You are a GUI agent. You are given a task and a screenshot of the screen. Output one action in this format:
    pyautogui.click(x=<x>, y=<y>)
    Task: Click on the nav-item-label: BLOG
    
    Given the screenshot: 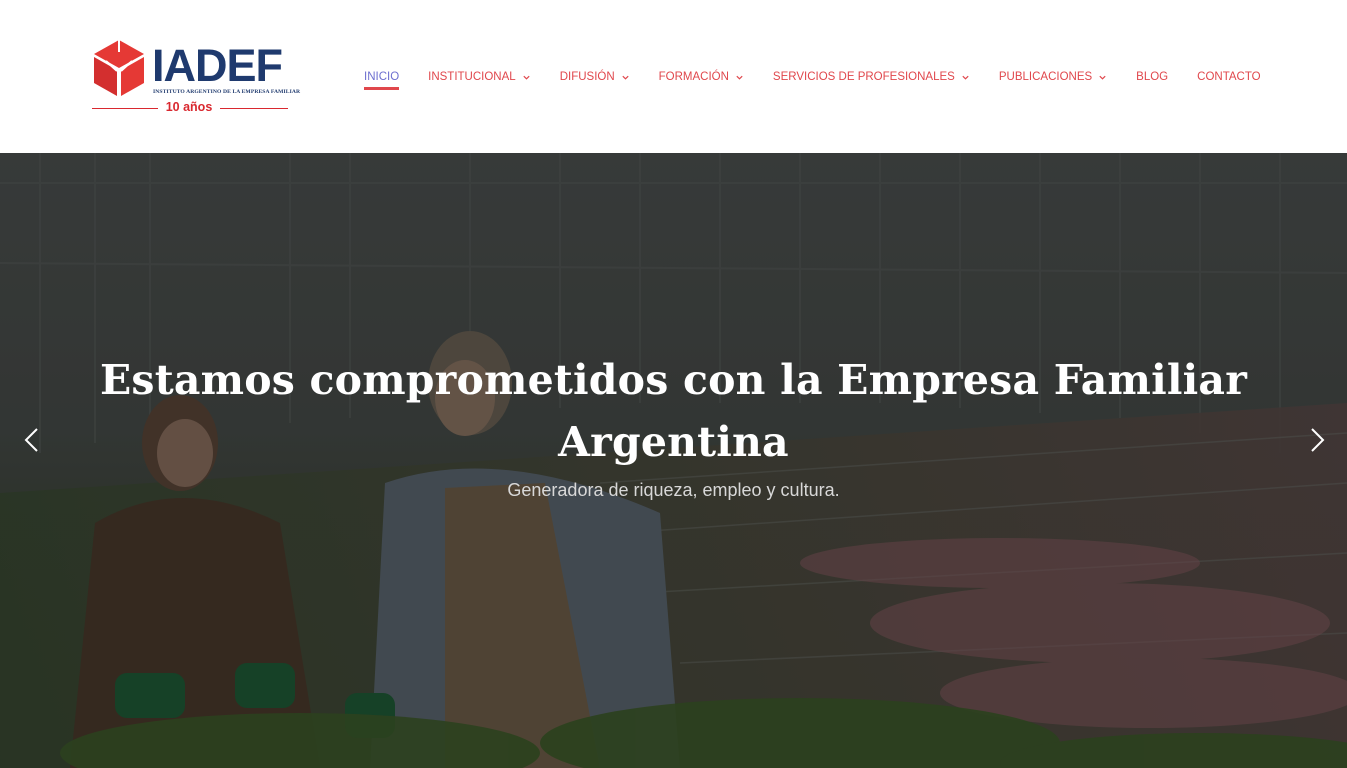 What is the action you would take?
    pyautogui.click(x=1152, y=77)
    